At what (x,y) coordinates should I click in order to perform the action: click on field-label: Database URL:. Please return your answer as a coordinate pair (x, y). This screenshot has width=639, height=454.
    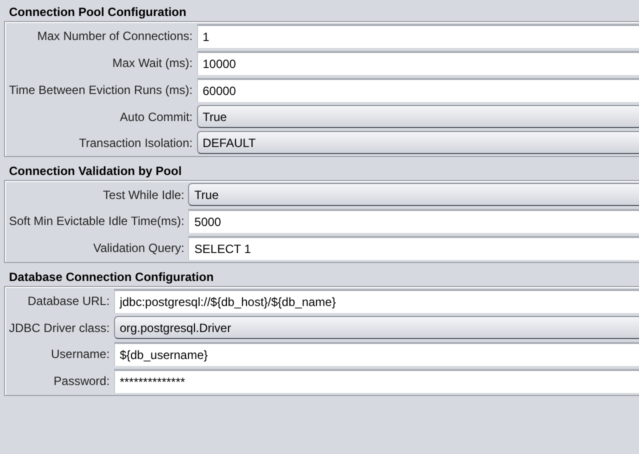
    Looking at the image, I should click on (68, 301).